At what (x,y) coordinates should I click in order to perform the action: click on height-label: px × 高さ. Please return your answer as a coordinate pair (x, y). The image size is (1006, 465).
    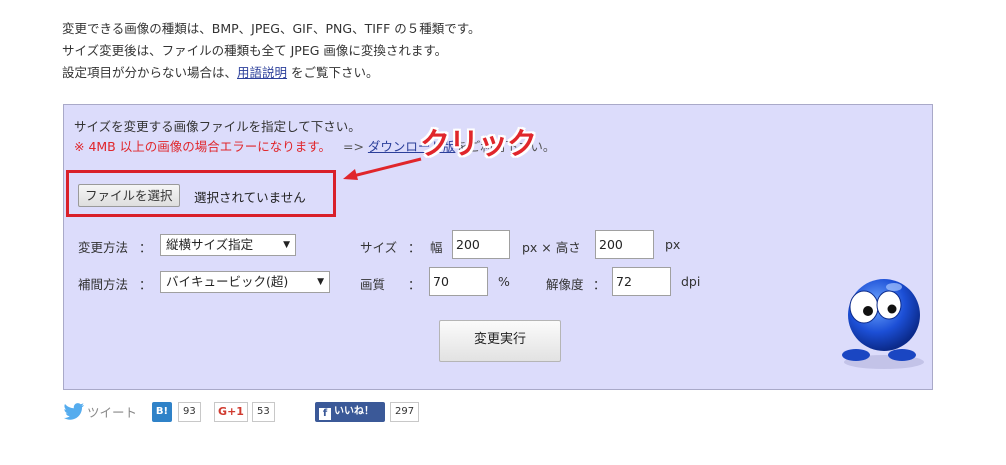
    Looking at the image, I should click on (551, 247).